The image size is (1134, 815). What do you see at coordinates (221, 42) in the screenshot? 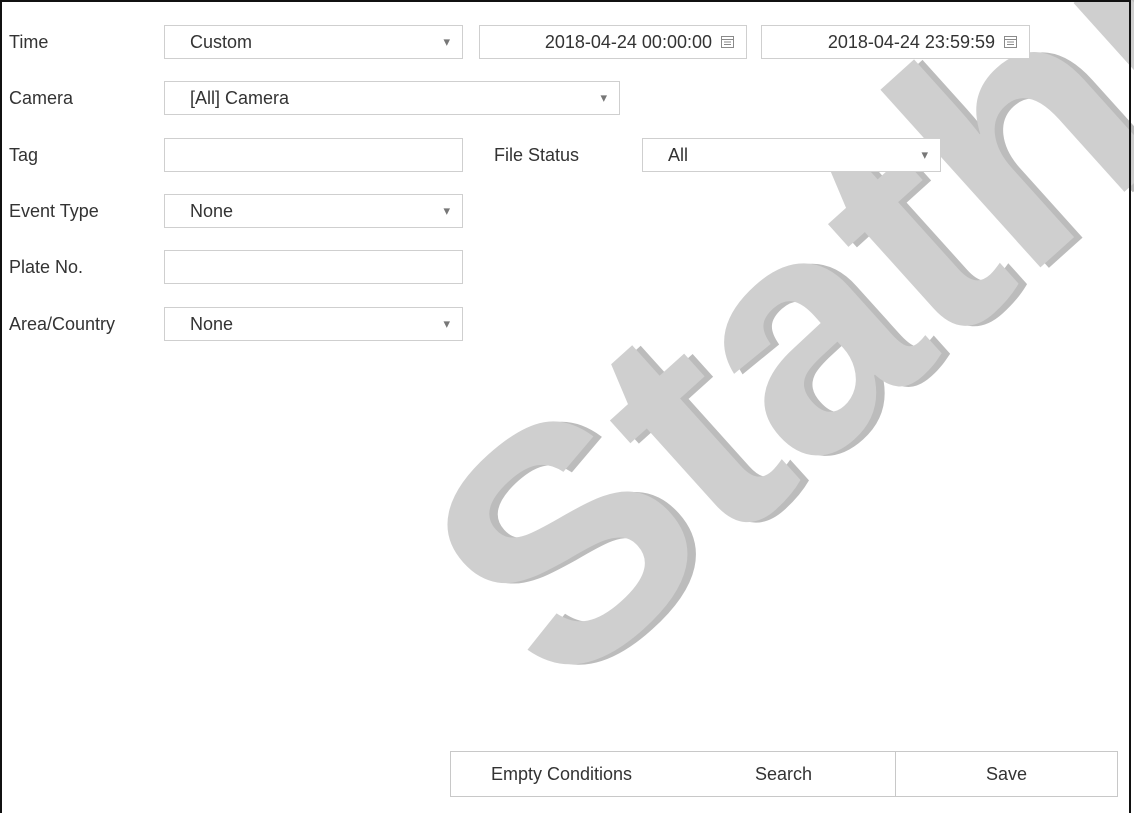
I see `time-mode-value: Custom` at bounding box center [221, 42].